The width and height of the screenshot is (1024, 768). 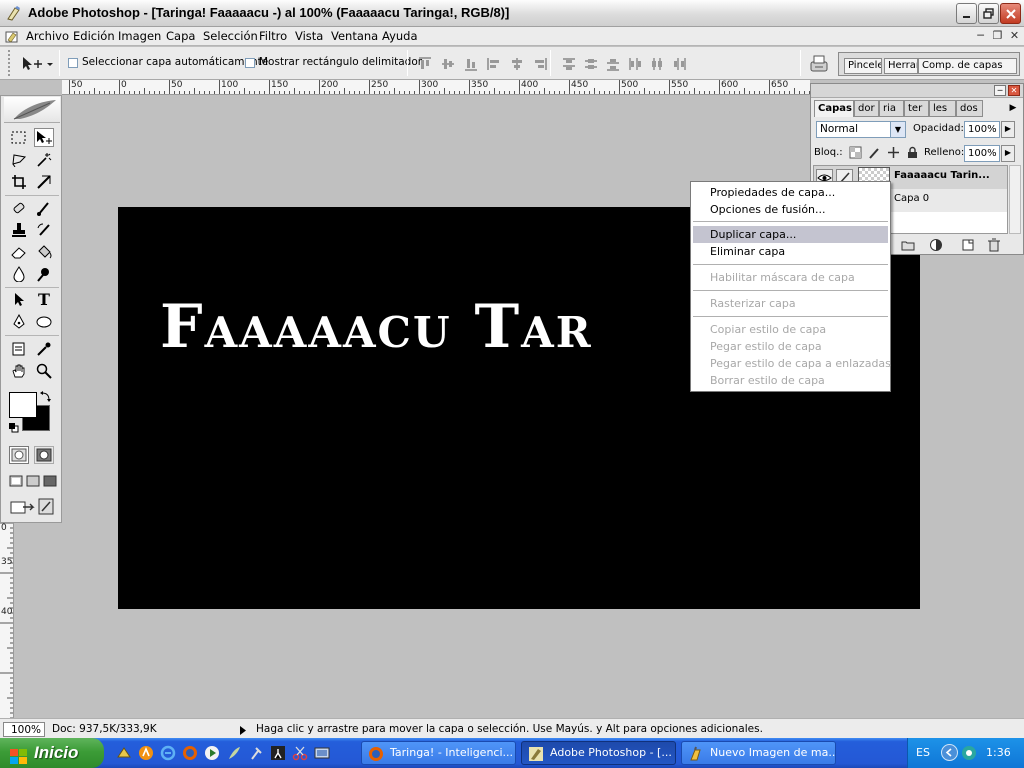 I want to click on show-desktop-icon, so click(x=322, y=753).